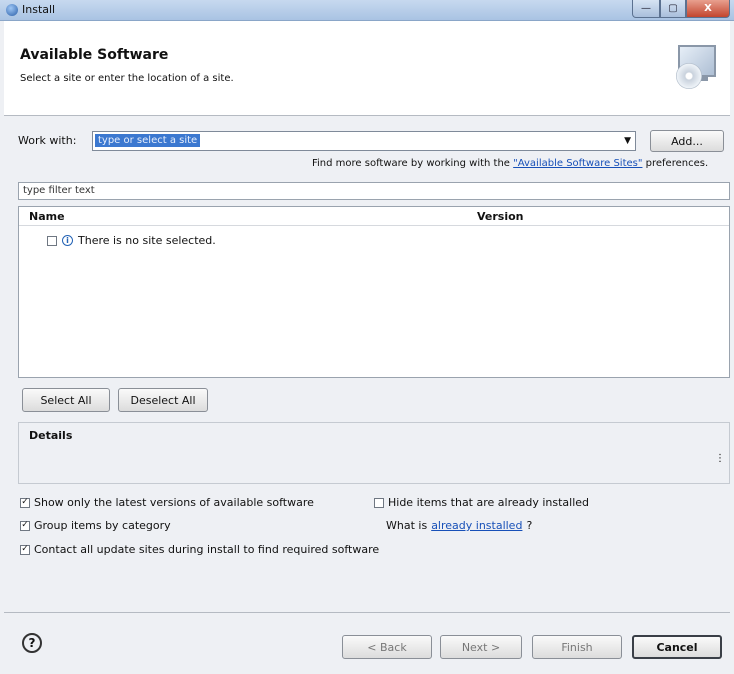  I want to click on latest-versions-checkbox: ✓, so click(25, 502).